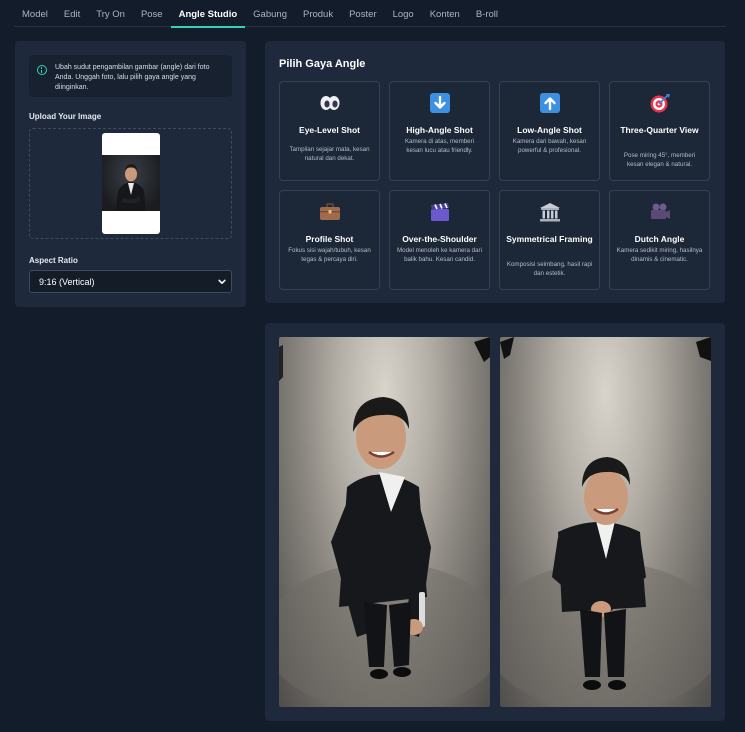  I want to click on chevron-down-icon, so click(222, 281).